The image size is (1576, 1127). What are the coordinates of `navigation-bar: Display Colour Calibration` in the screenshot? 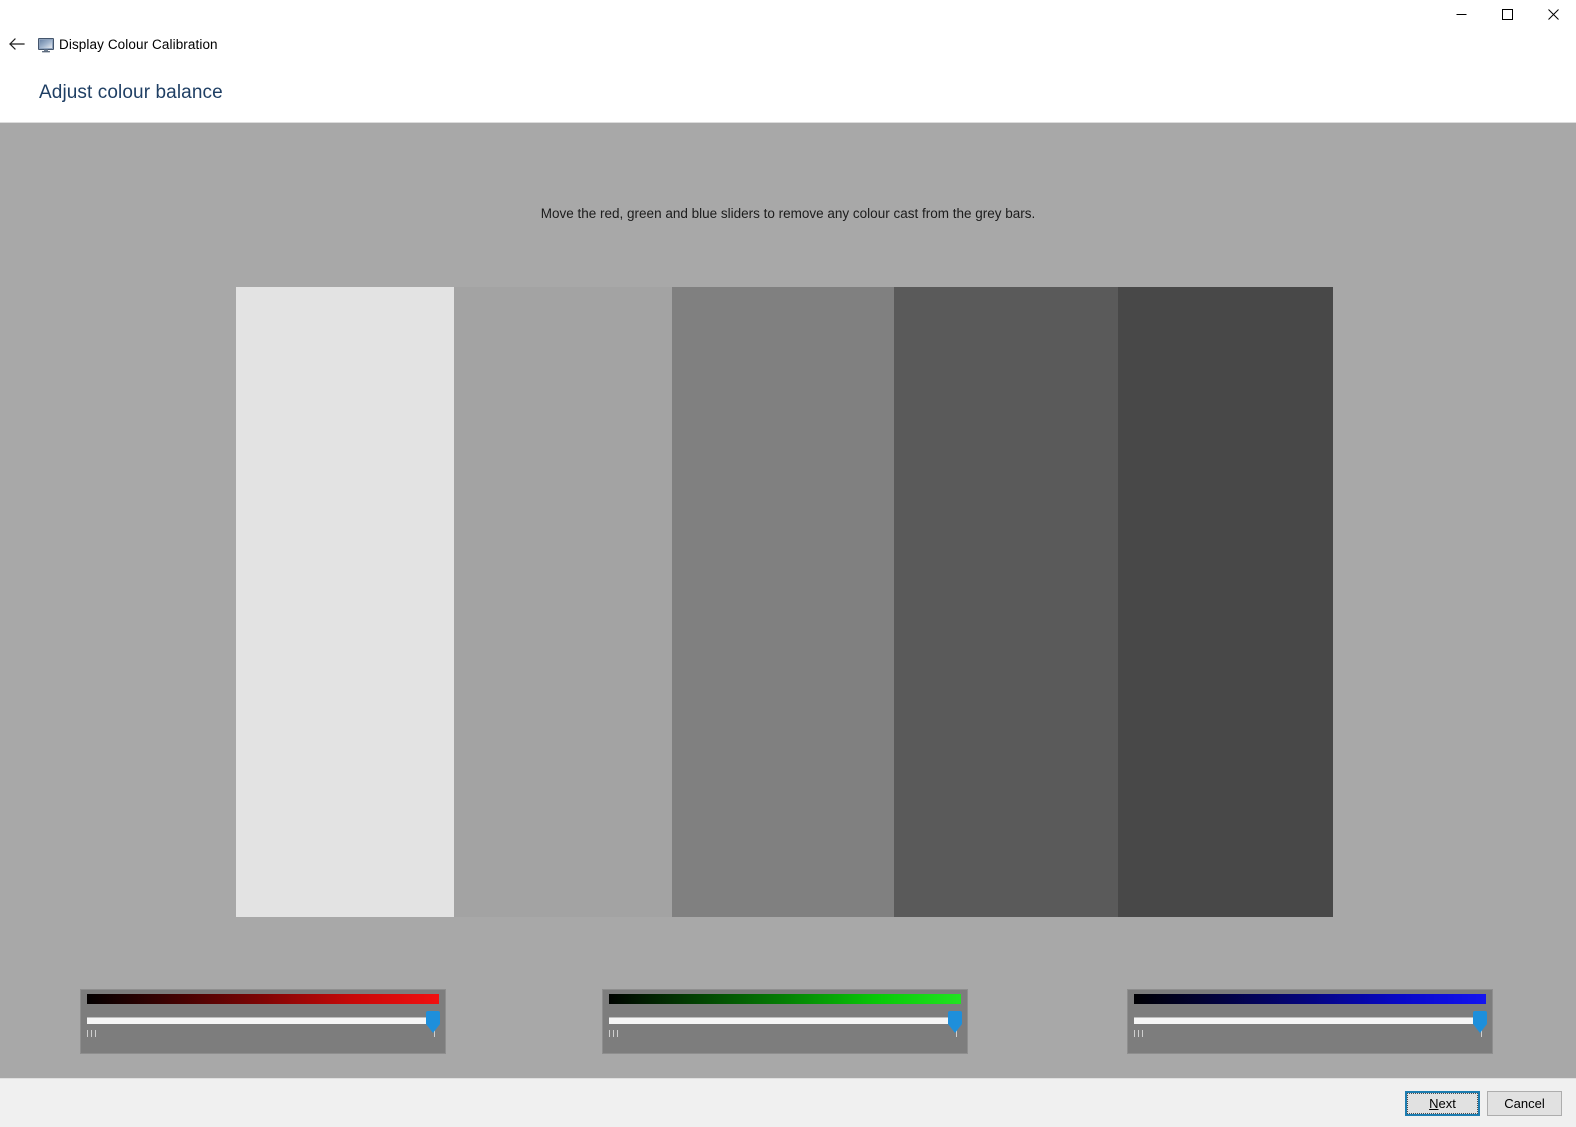 It's located at (788, 47).